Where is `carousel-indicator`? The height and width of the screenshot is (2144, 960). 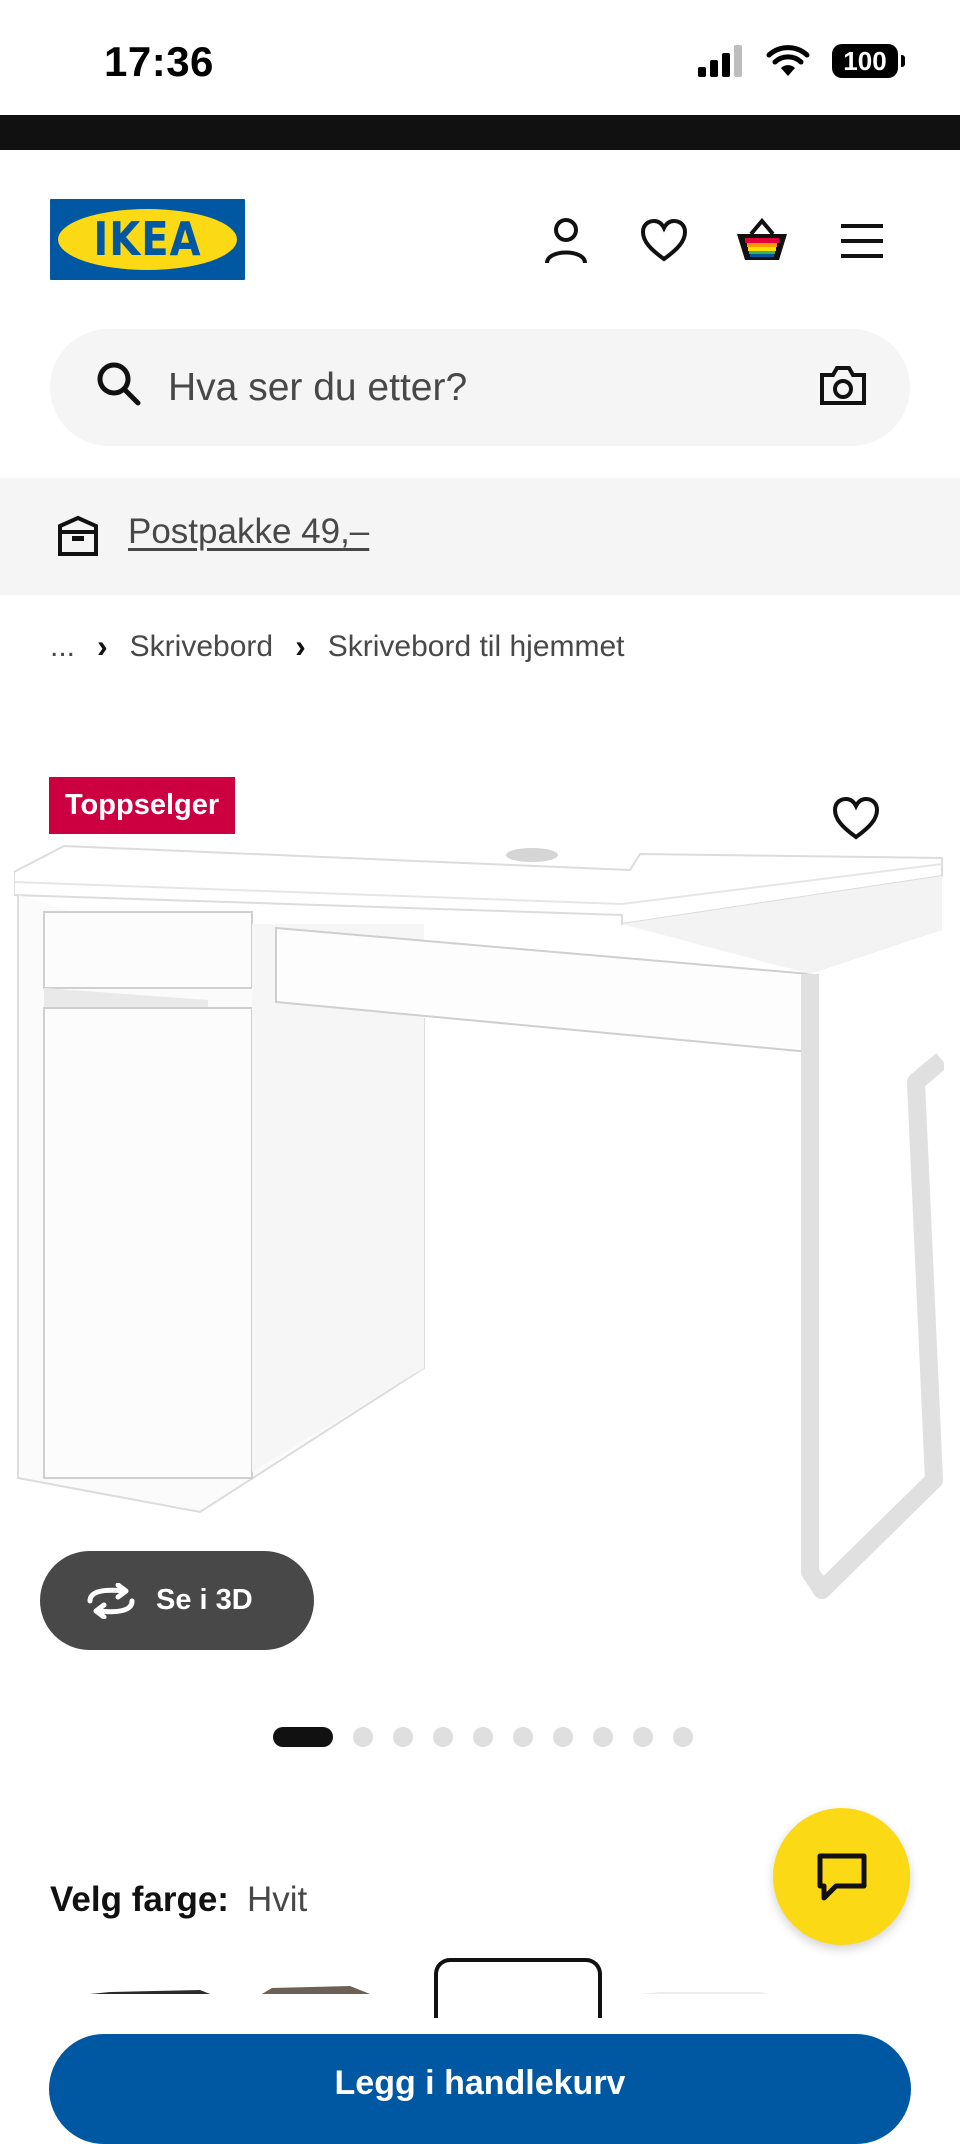 carousel-indicator is located at coordinates (483, 1737).